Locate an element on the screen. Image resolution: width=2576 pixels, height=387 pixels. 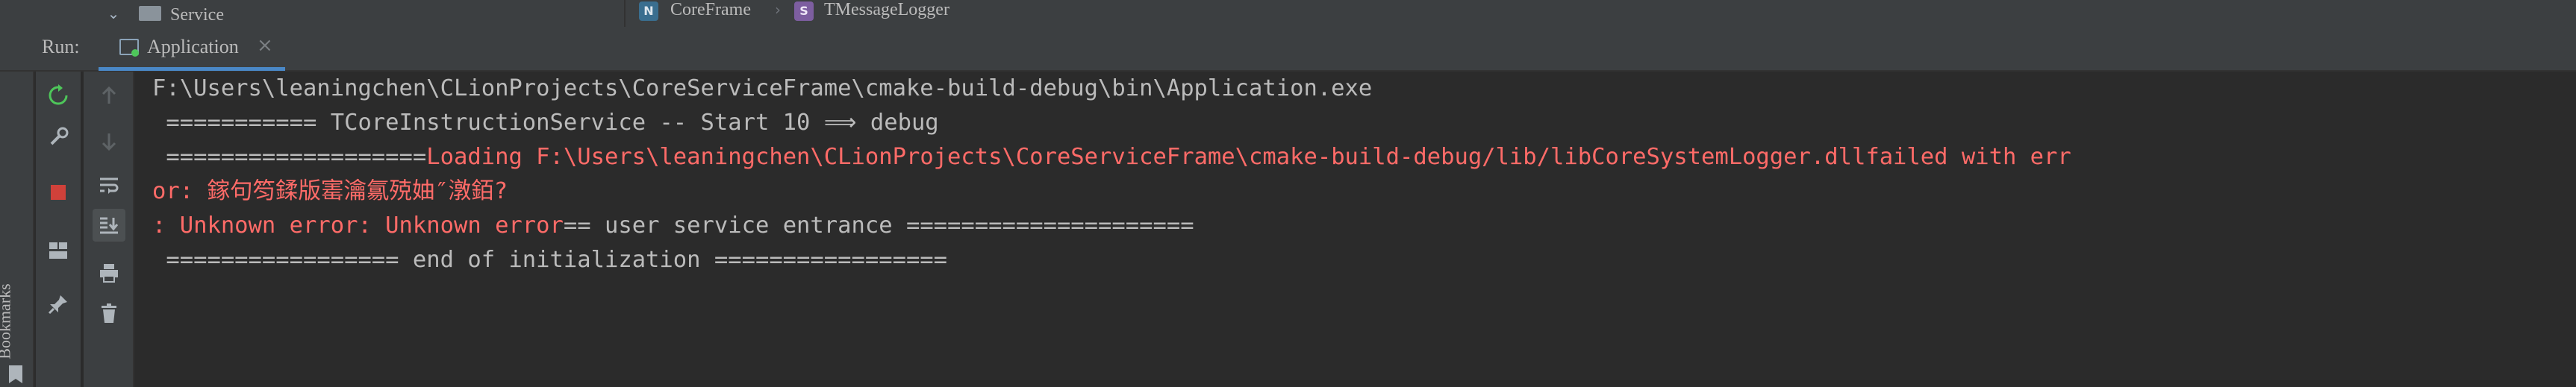
print-icon is located at coordinates (109, 273).